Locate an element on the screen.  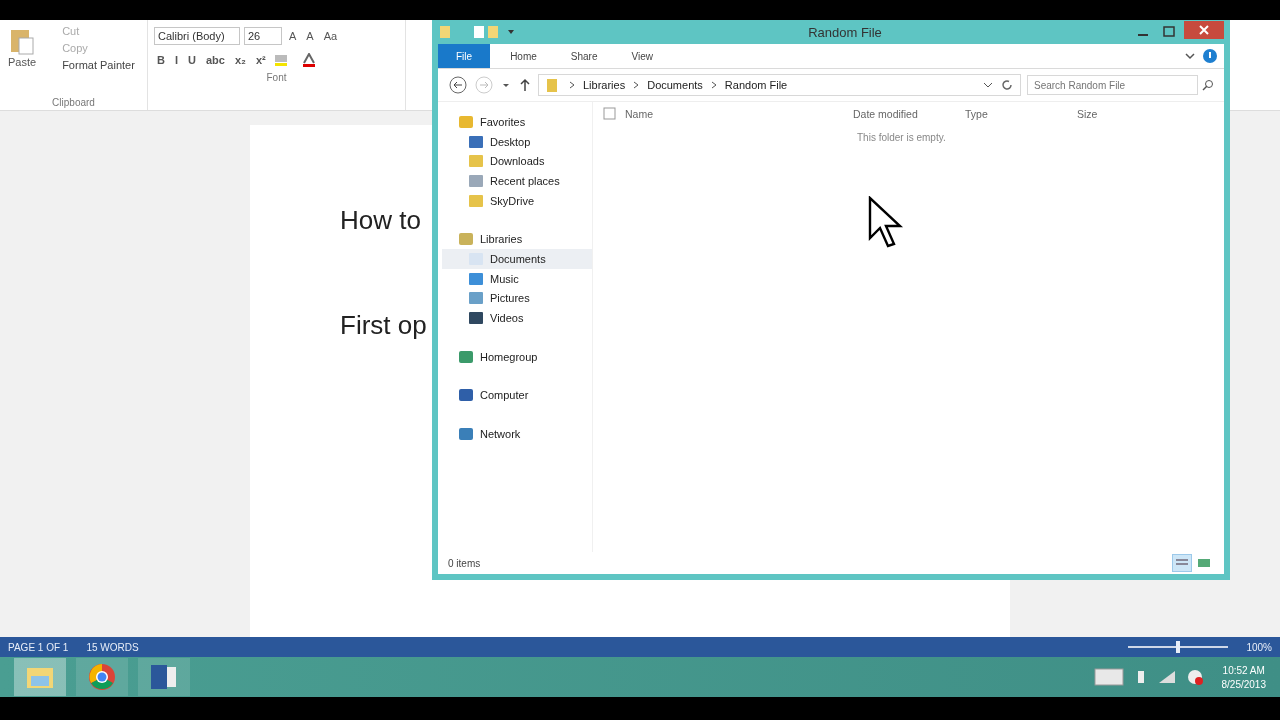
signal-icon is located at coordinates (1166, 677).